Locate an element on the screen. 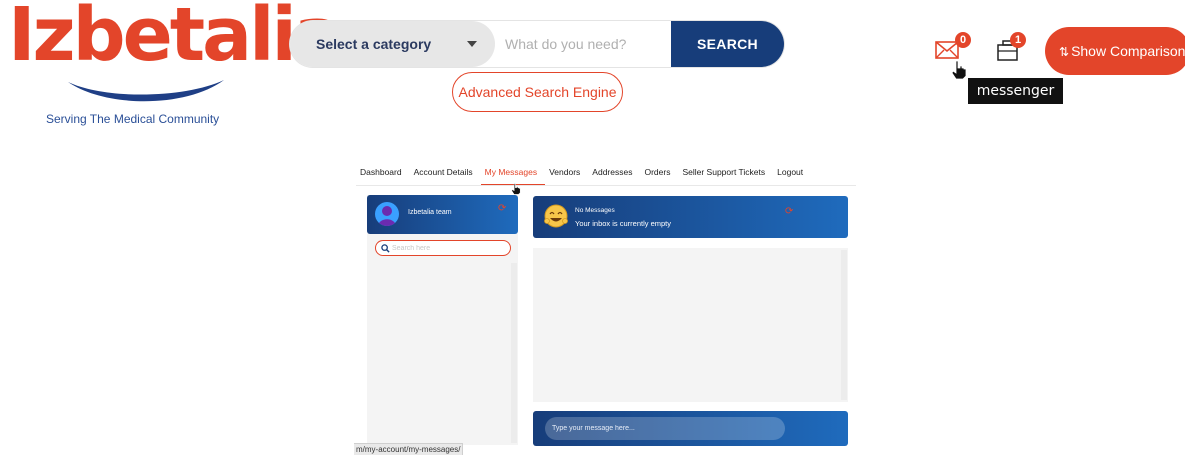 This screenshot has height=455, width=1185. contacts-scrollbar is located at coordinates (514, 353).